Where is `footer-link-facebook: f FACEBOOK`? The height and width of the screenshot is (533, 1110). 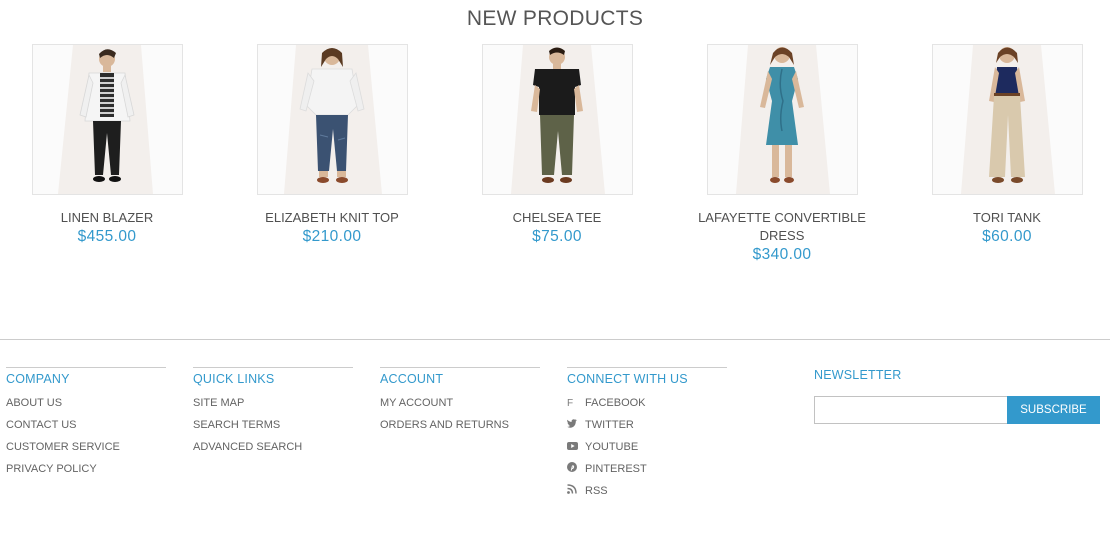 footer-link-facebook: f FACEBOOK is located at coordinates (647, 407).